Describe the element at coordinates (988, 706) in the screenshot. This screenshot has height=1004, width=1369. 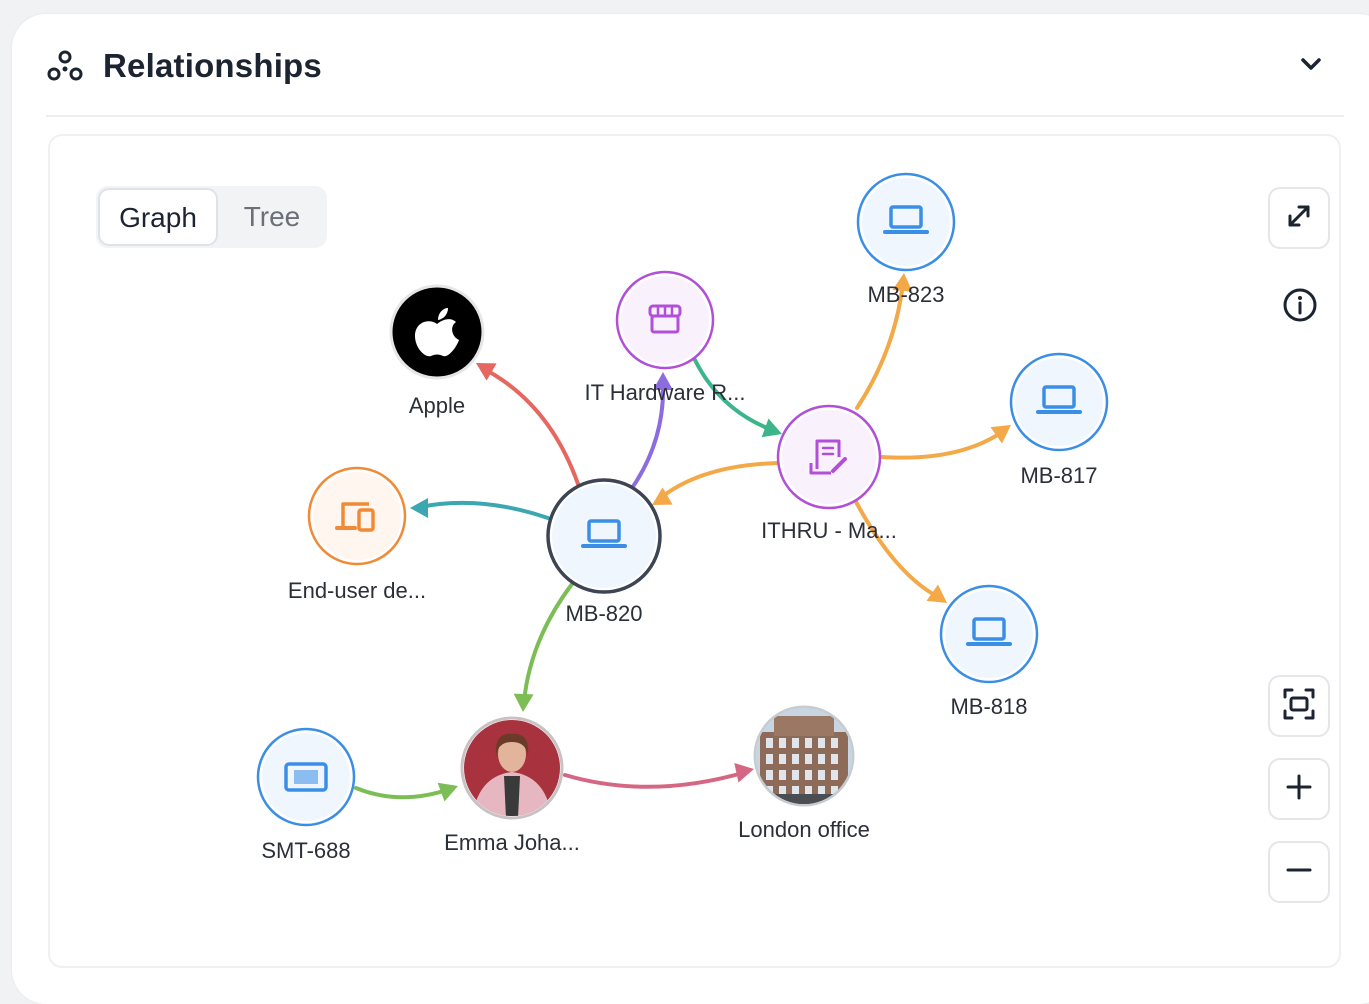
I see `node-label: MB-818` at that location.